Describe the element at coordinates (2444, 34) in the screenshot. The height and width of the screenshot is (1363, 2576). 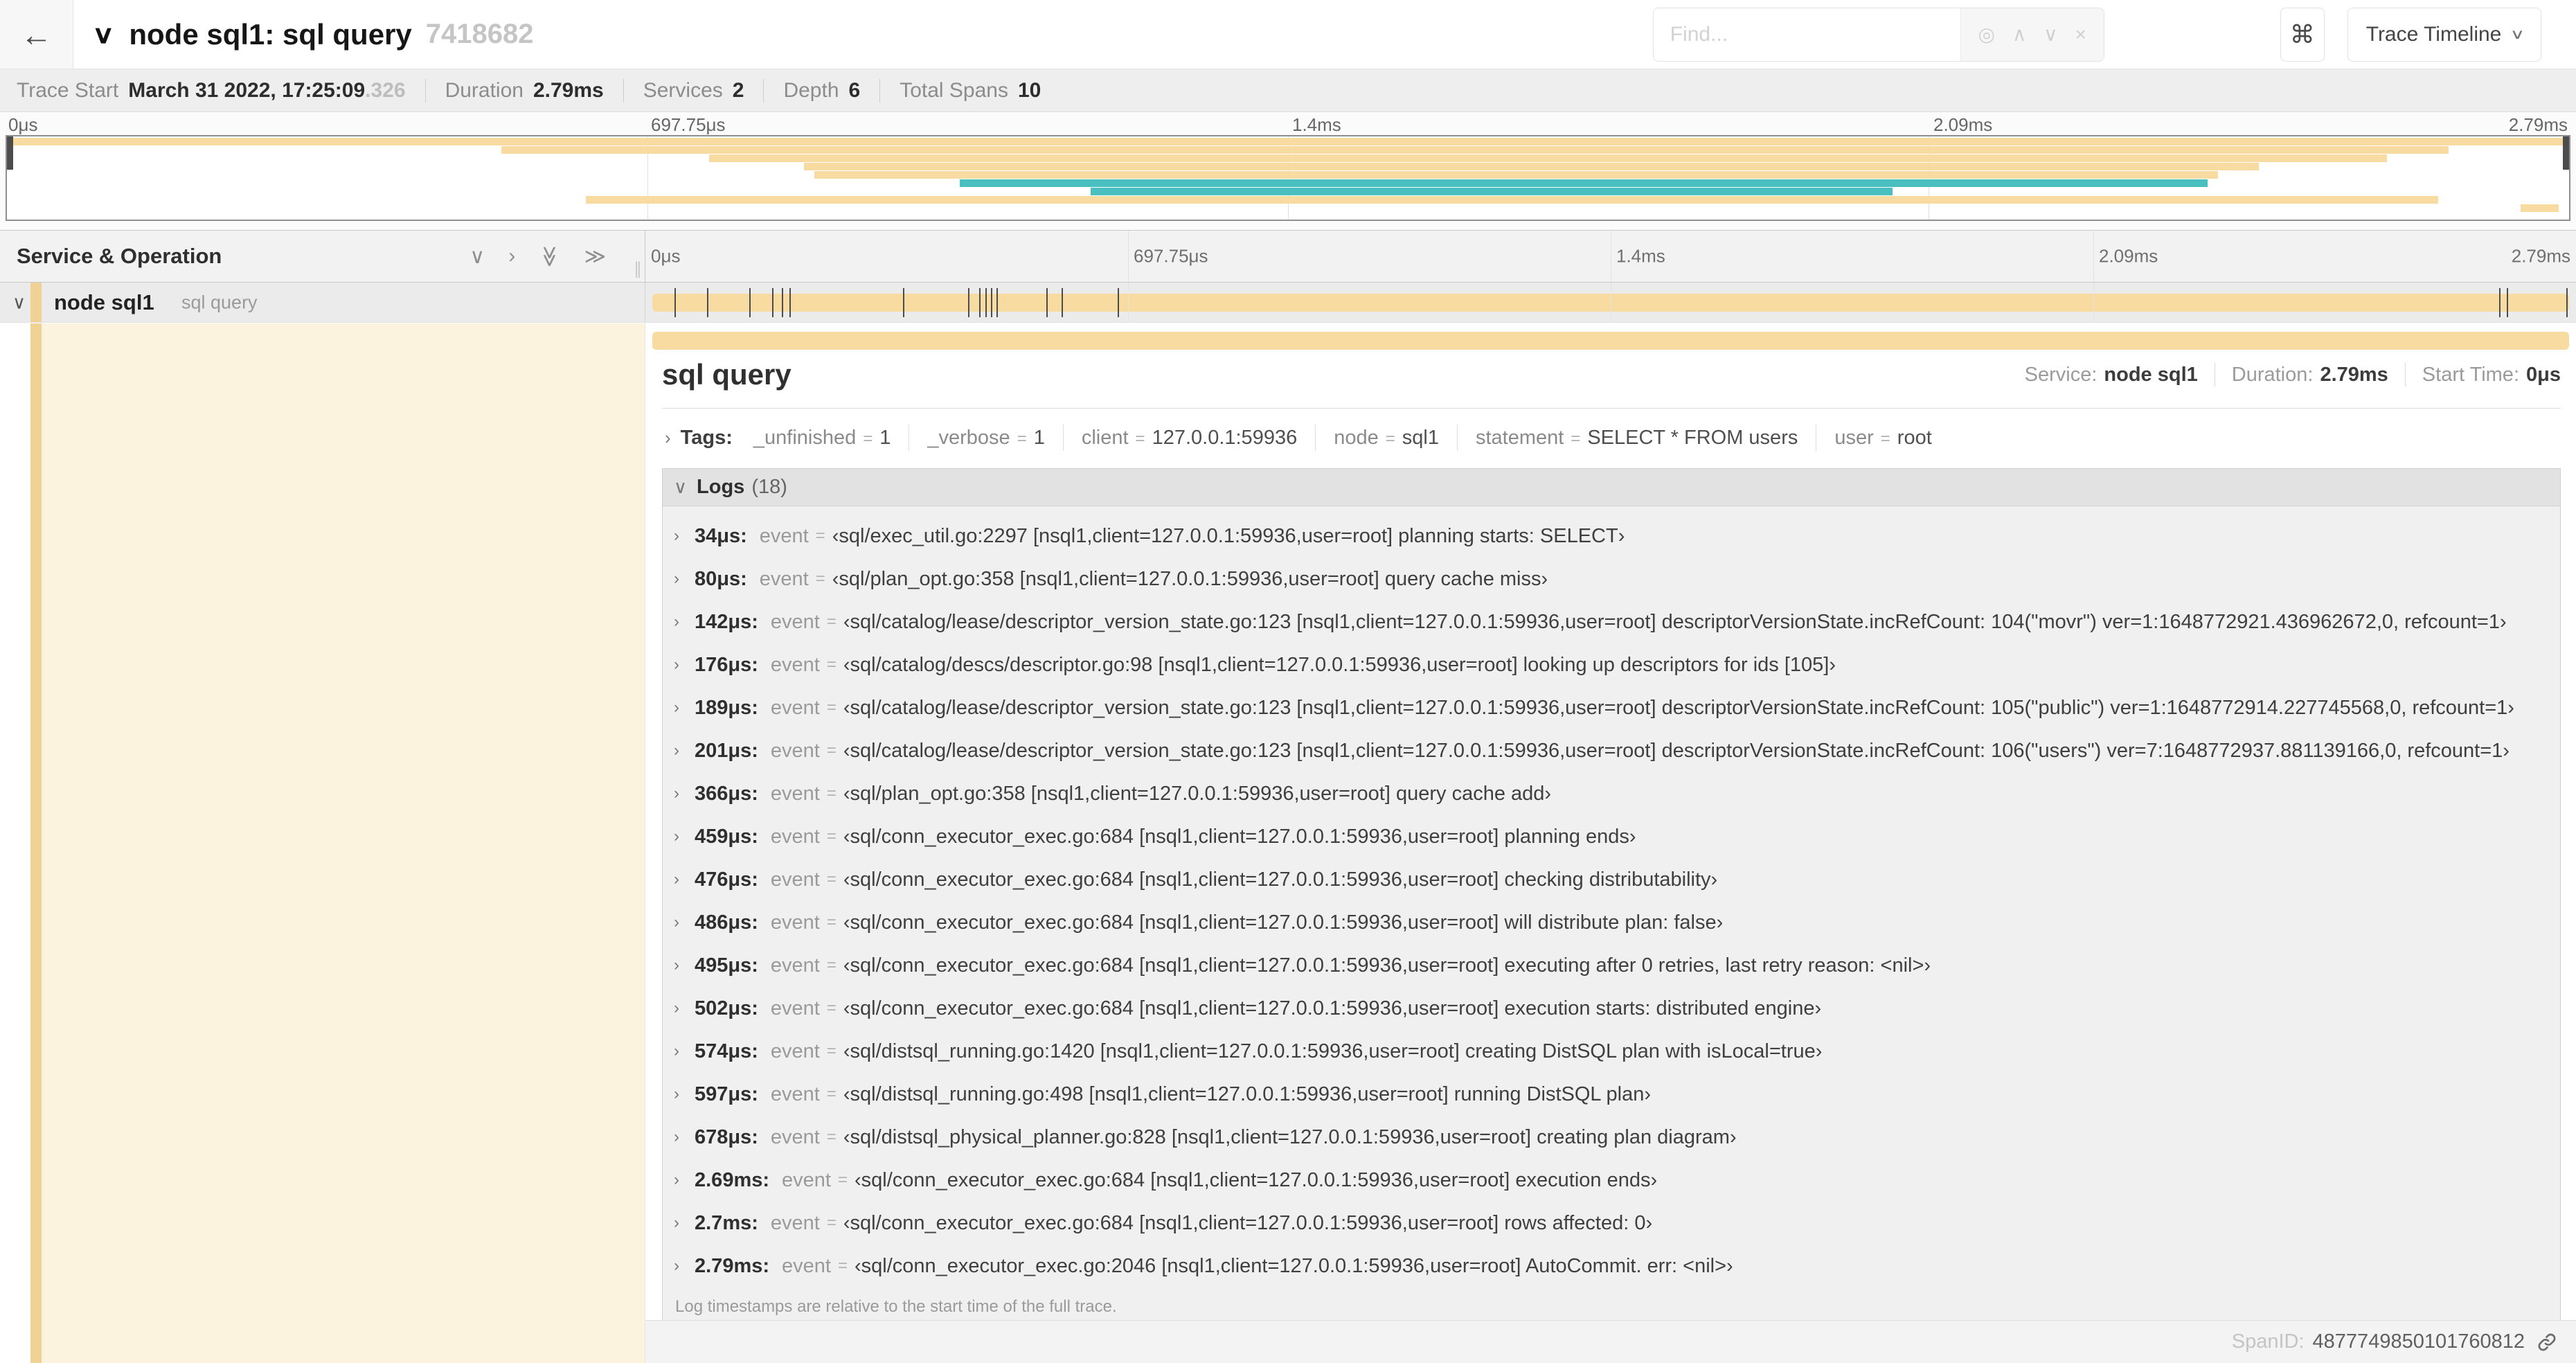
I see `trace-view-selector: Trace Timeline ∨` at that location.